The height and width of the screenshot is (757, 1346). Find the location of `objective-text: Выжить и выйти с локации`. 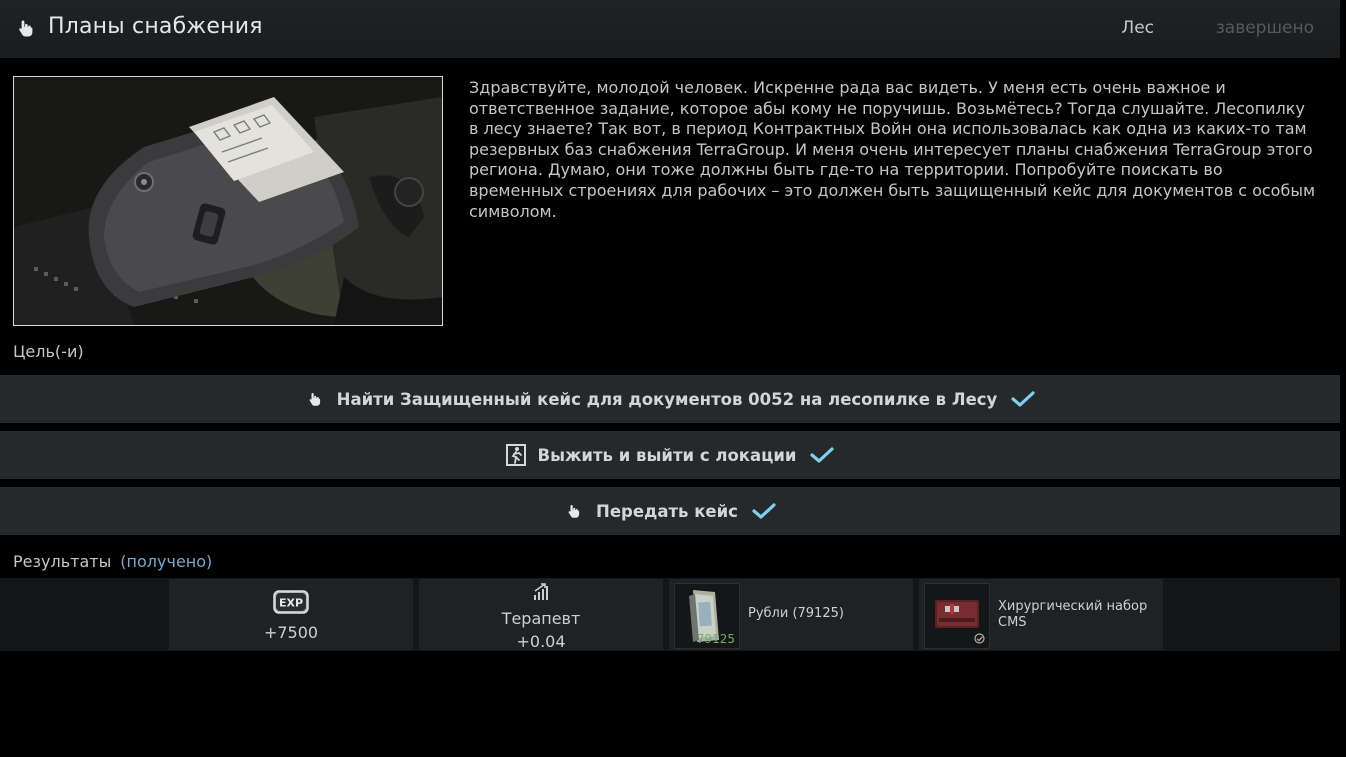

objective-text: Выжить и выйти с локации is located at coordinates (667, 455).